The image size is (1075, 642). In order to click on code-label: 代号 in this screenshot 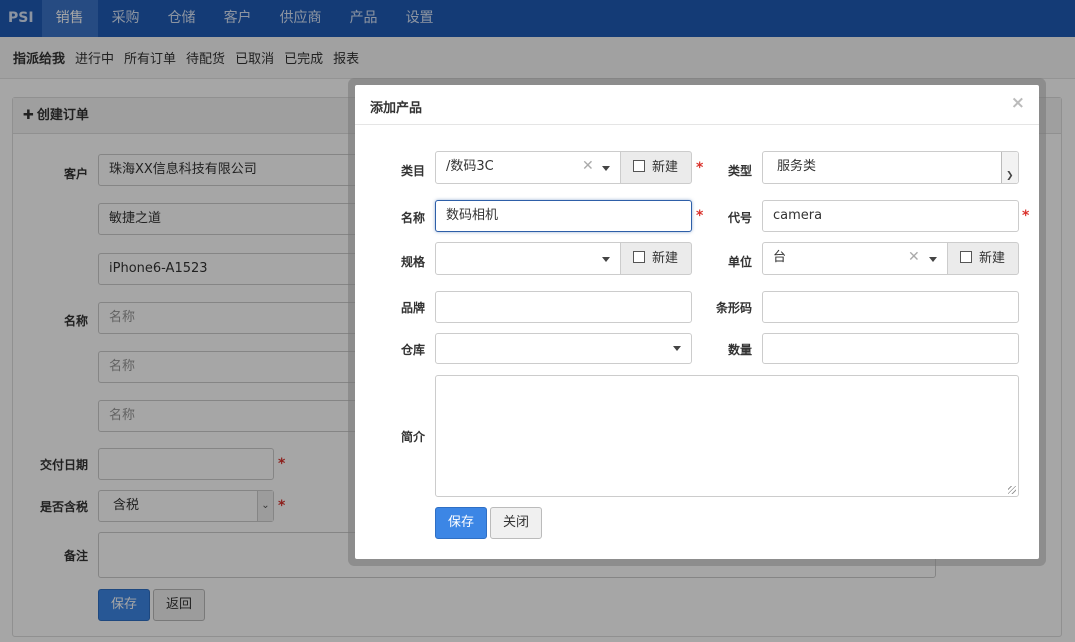, I will do `click(739, 218)`.